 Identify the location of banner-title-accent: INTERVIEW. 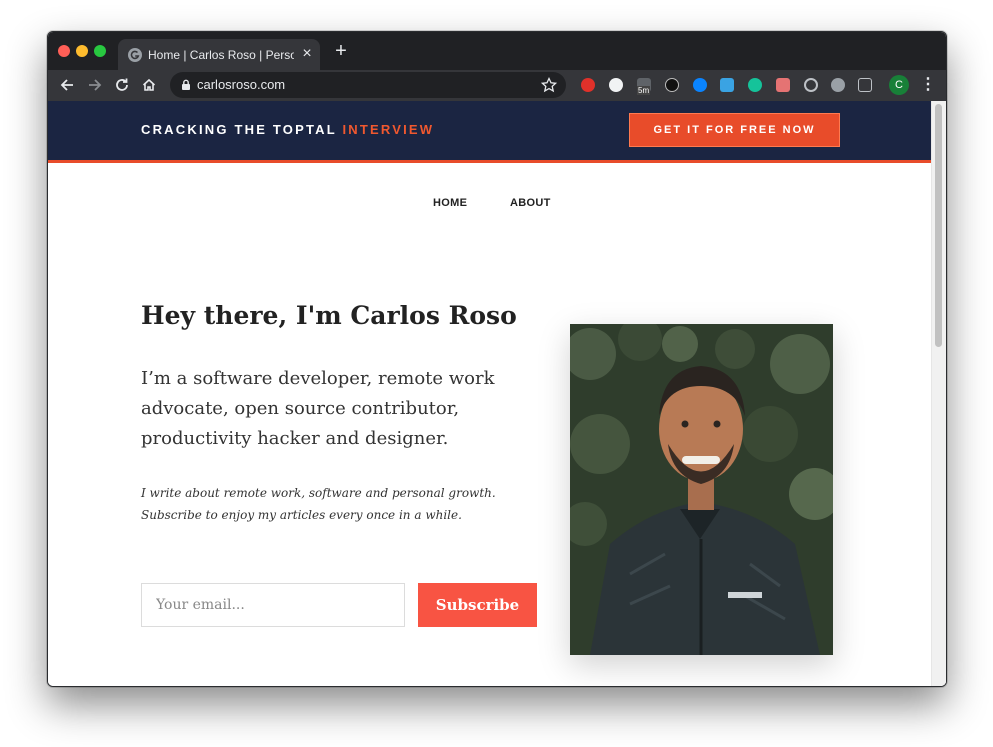
(388, 129).